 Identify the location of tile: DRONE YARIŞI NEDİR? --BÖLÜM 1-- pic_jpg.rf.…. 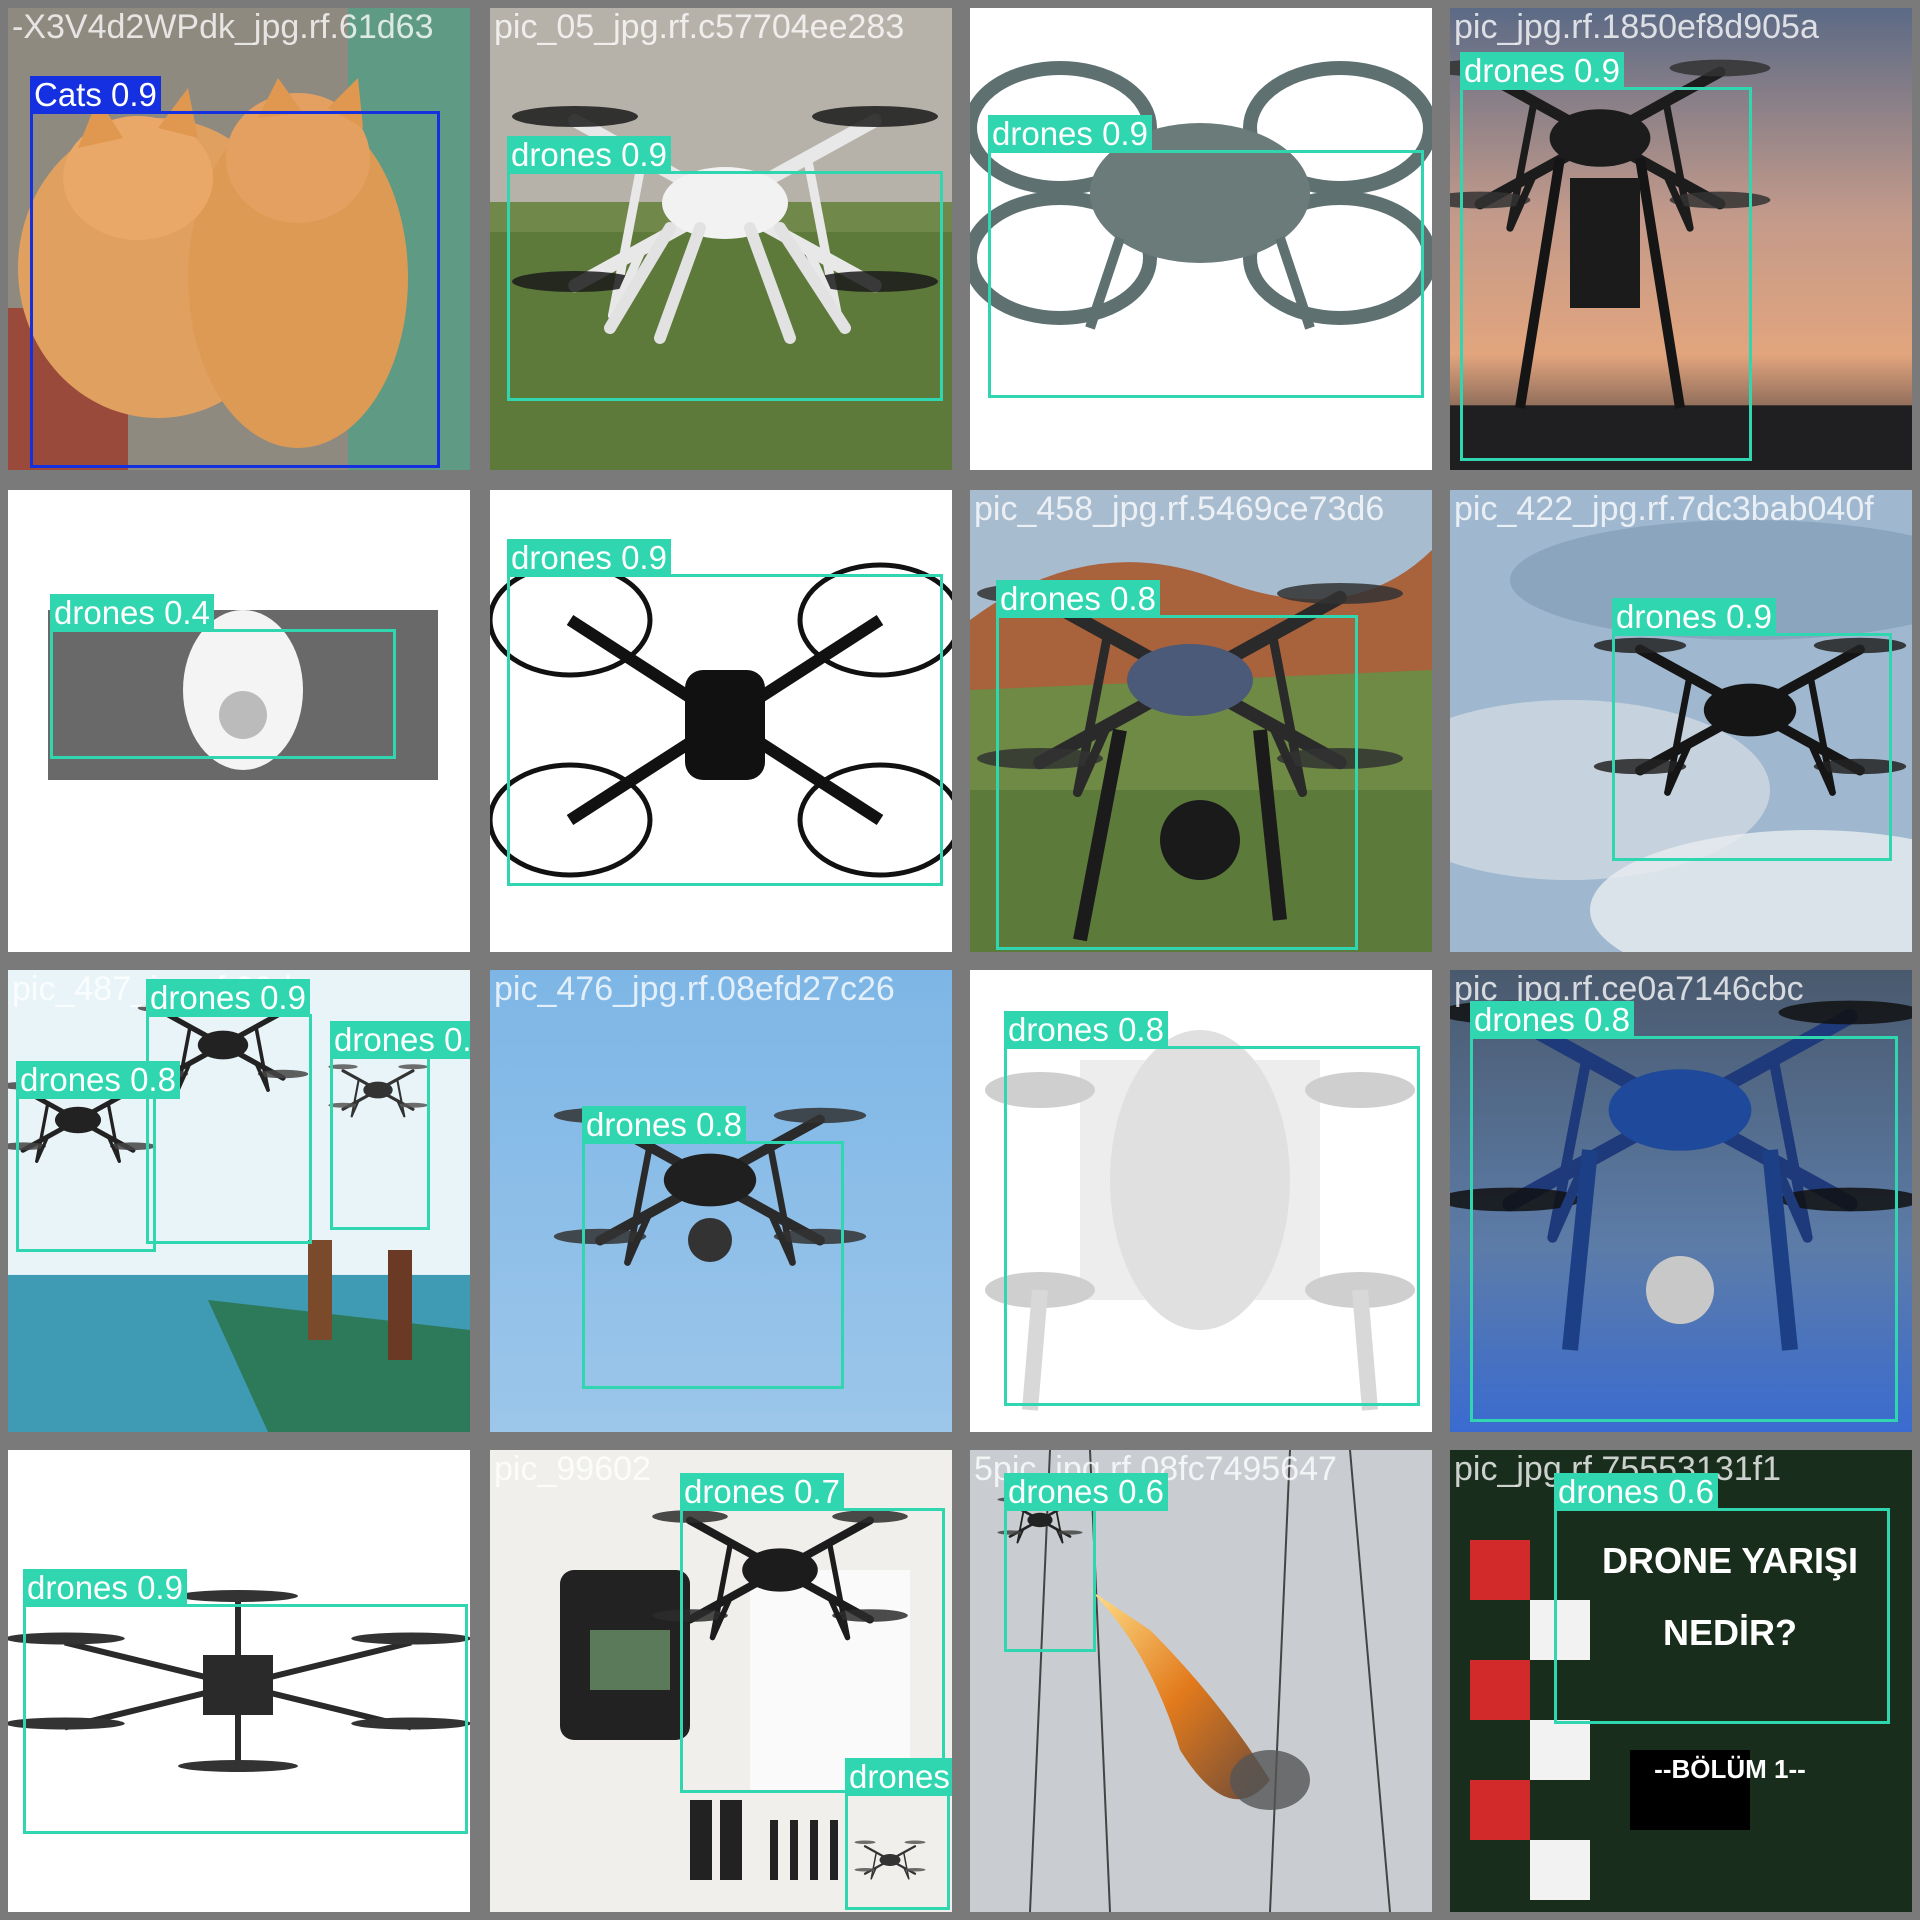
(1681, 1681).